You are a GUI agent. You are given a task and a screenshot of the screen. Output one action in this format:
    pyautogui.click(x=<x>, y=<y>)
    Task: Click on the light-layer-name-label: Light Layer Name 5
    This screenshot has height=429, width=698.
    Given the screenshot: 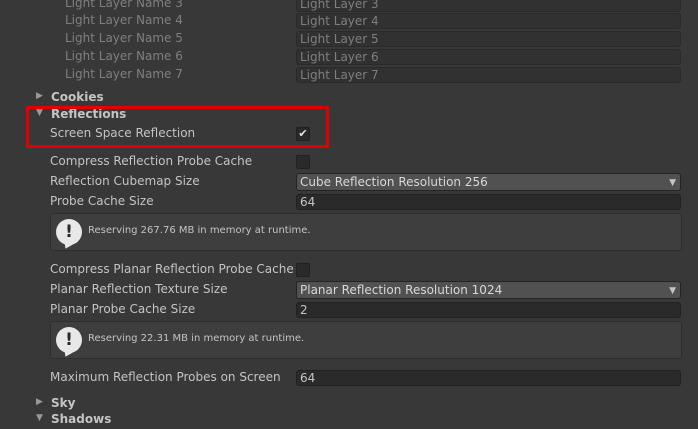 What is the action you would take?
    pyautogui.click(x=124, y=38)
    